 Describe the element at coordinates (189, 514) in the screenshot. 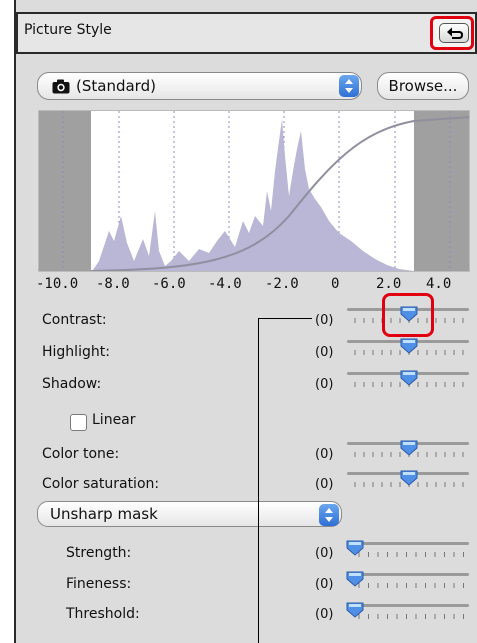

I see `sharpness-mode-select: Unsharp mask` at that location.